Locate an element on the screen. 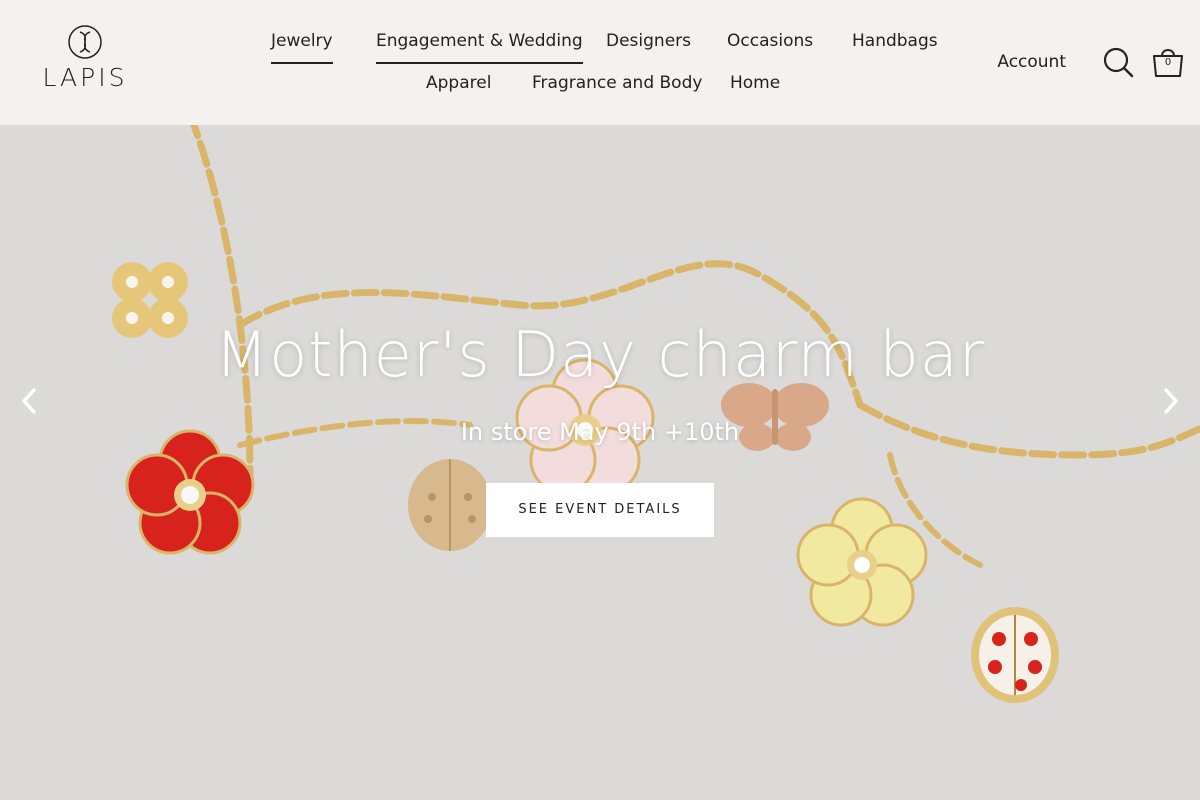 The image size is (1200, 800). header-actions: Account 0 is located at coordinates (1091, 62).